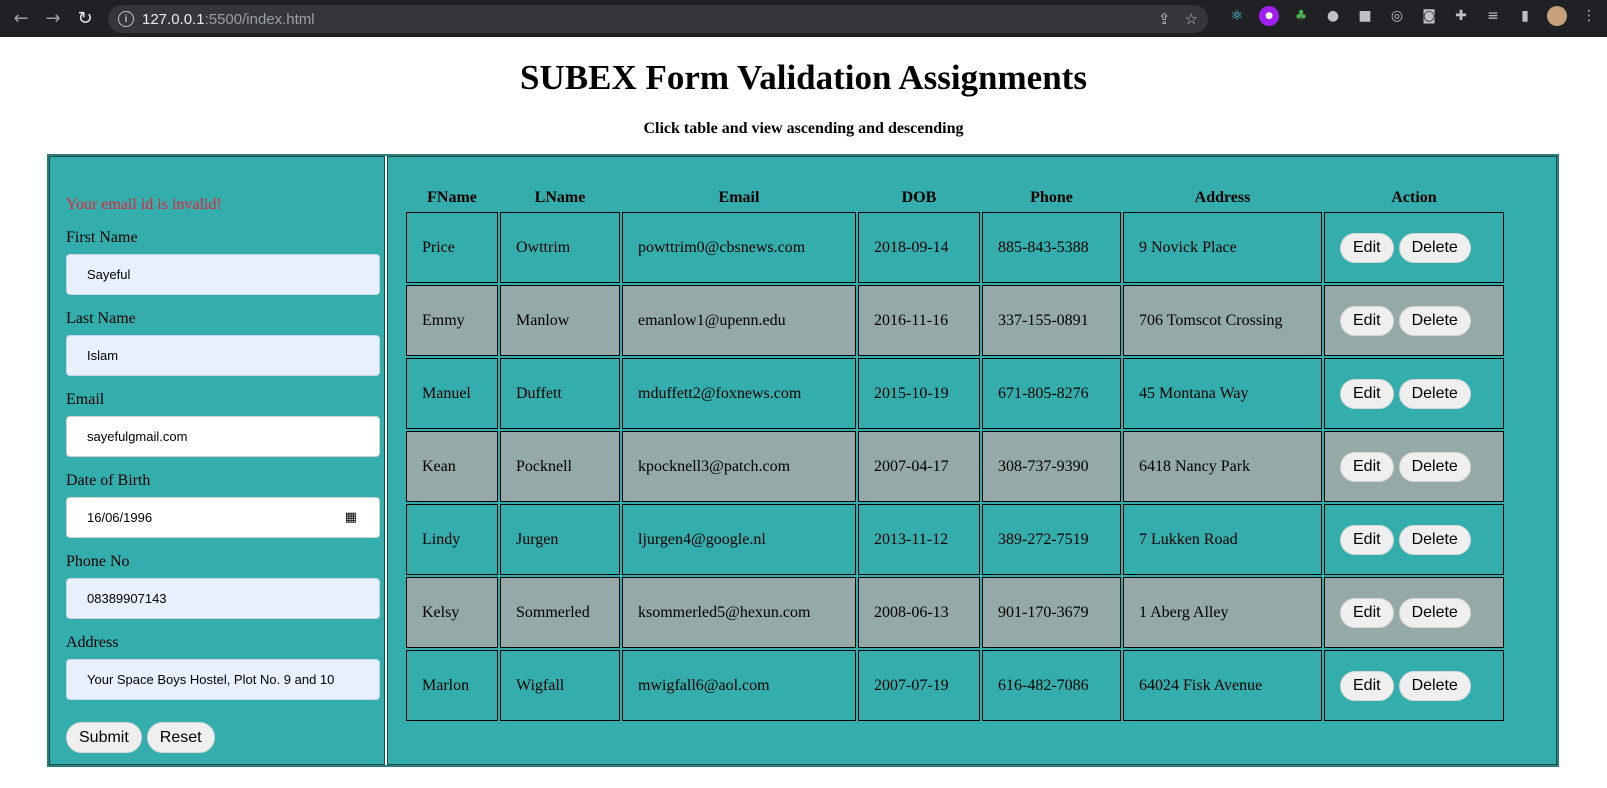 The width and height of the screenshot is (1607, 788). I want to click on side-panel-icon: ▮, so click(1525, 16).